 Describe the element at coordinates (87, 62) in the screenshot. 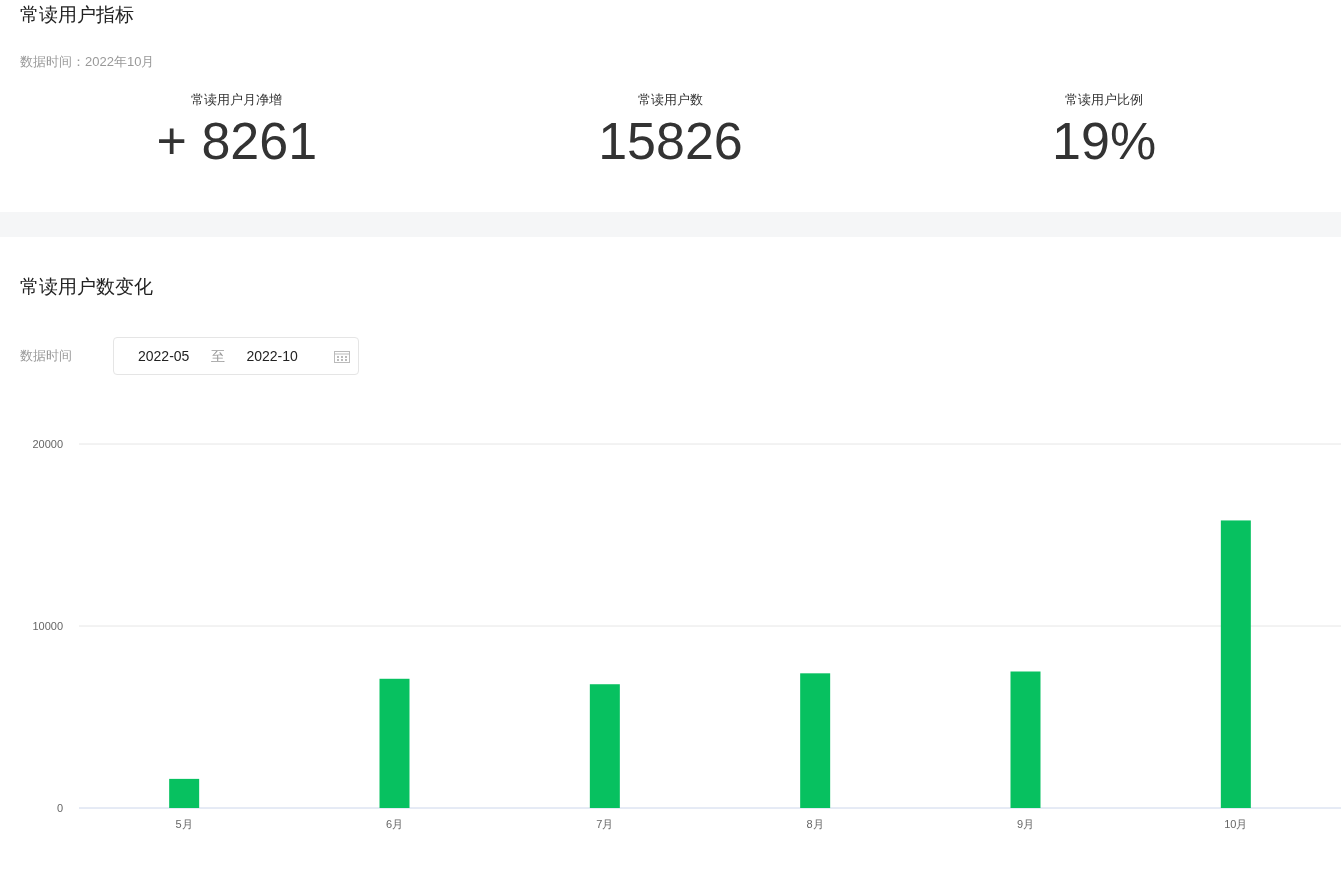

I see `data-time: 数据时间：2022年10月` at that location.